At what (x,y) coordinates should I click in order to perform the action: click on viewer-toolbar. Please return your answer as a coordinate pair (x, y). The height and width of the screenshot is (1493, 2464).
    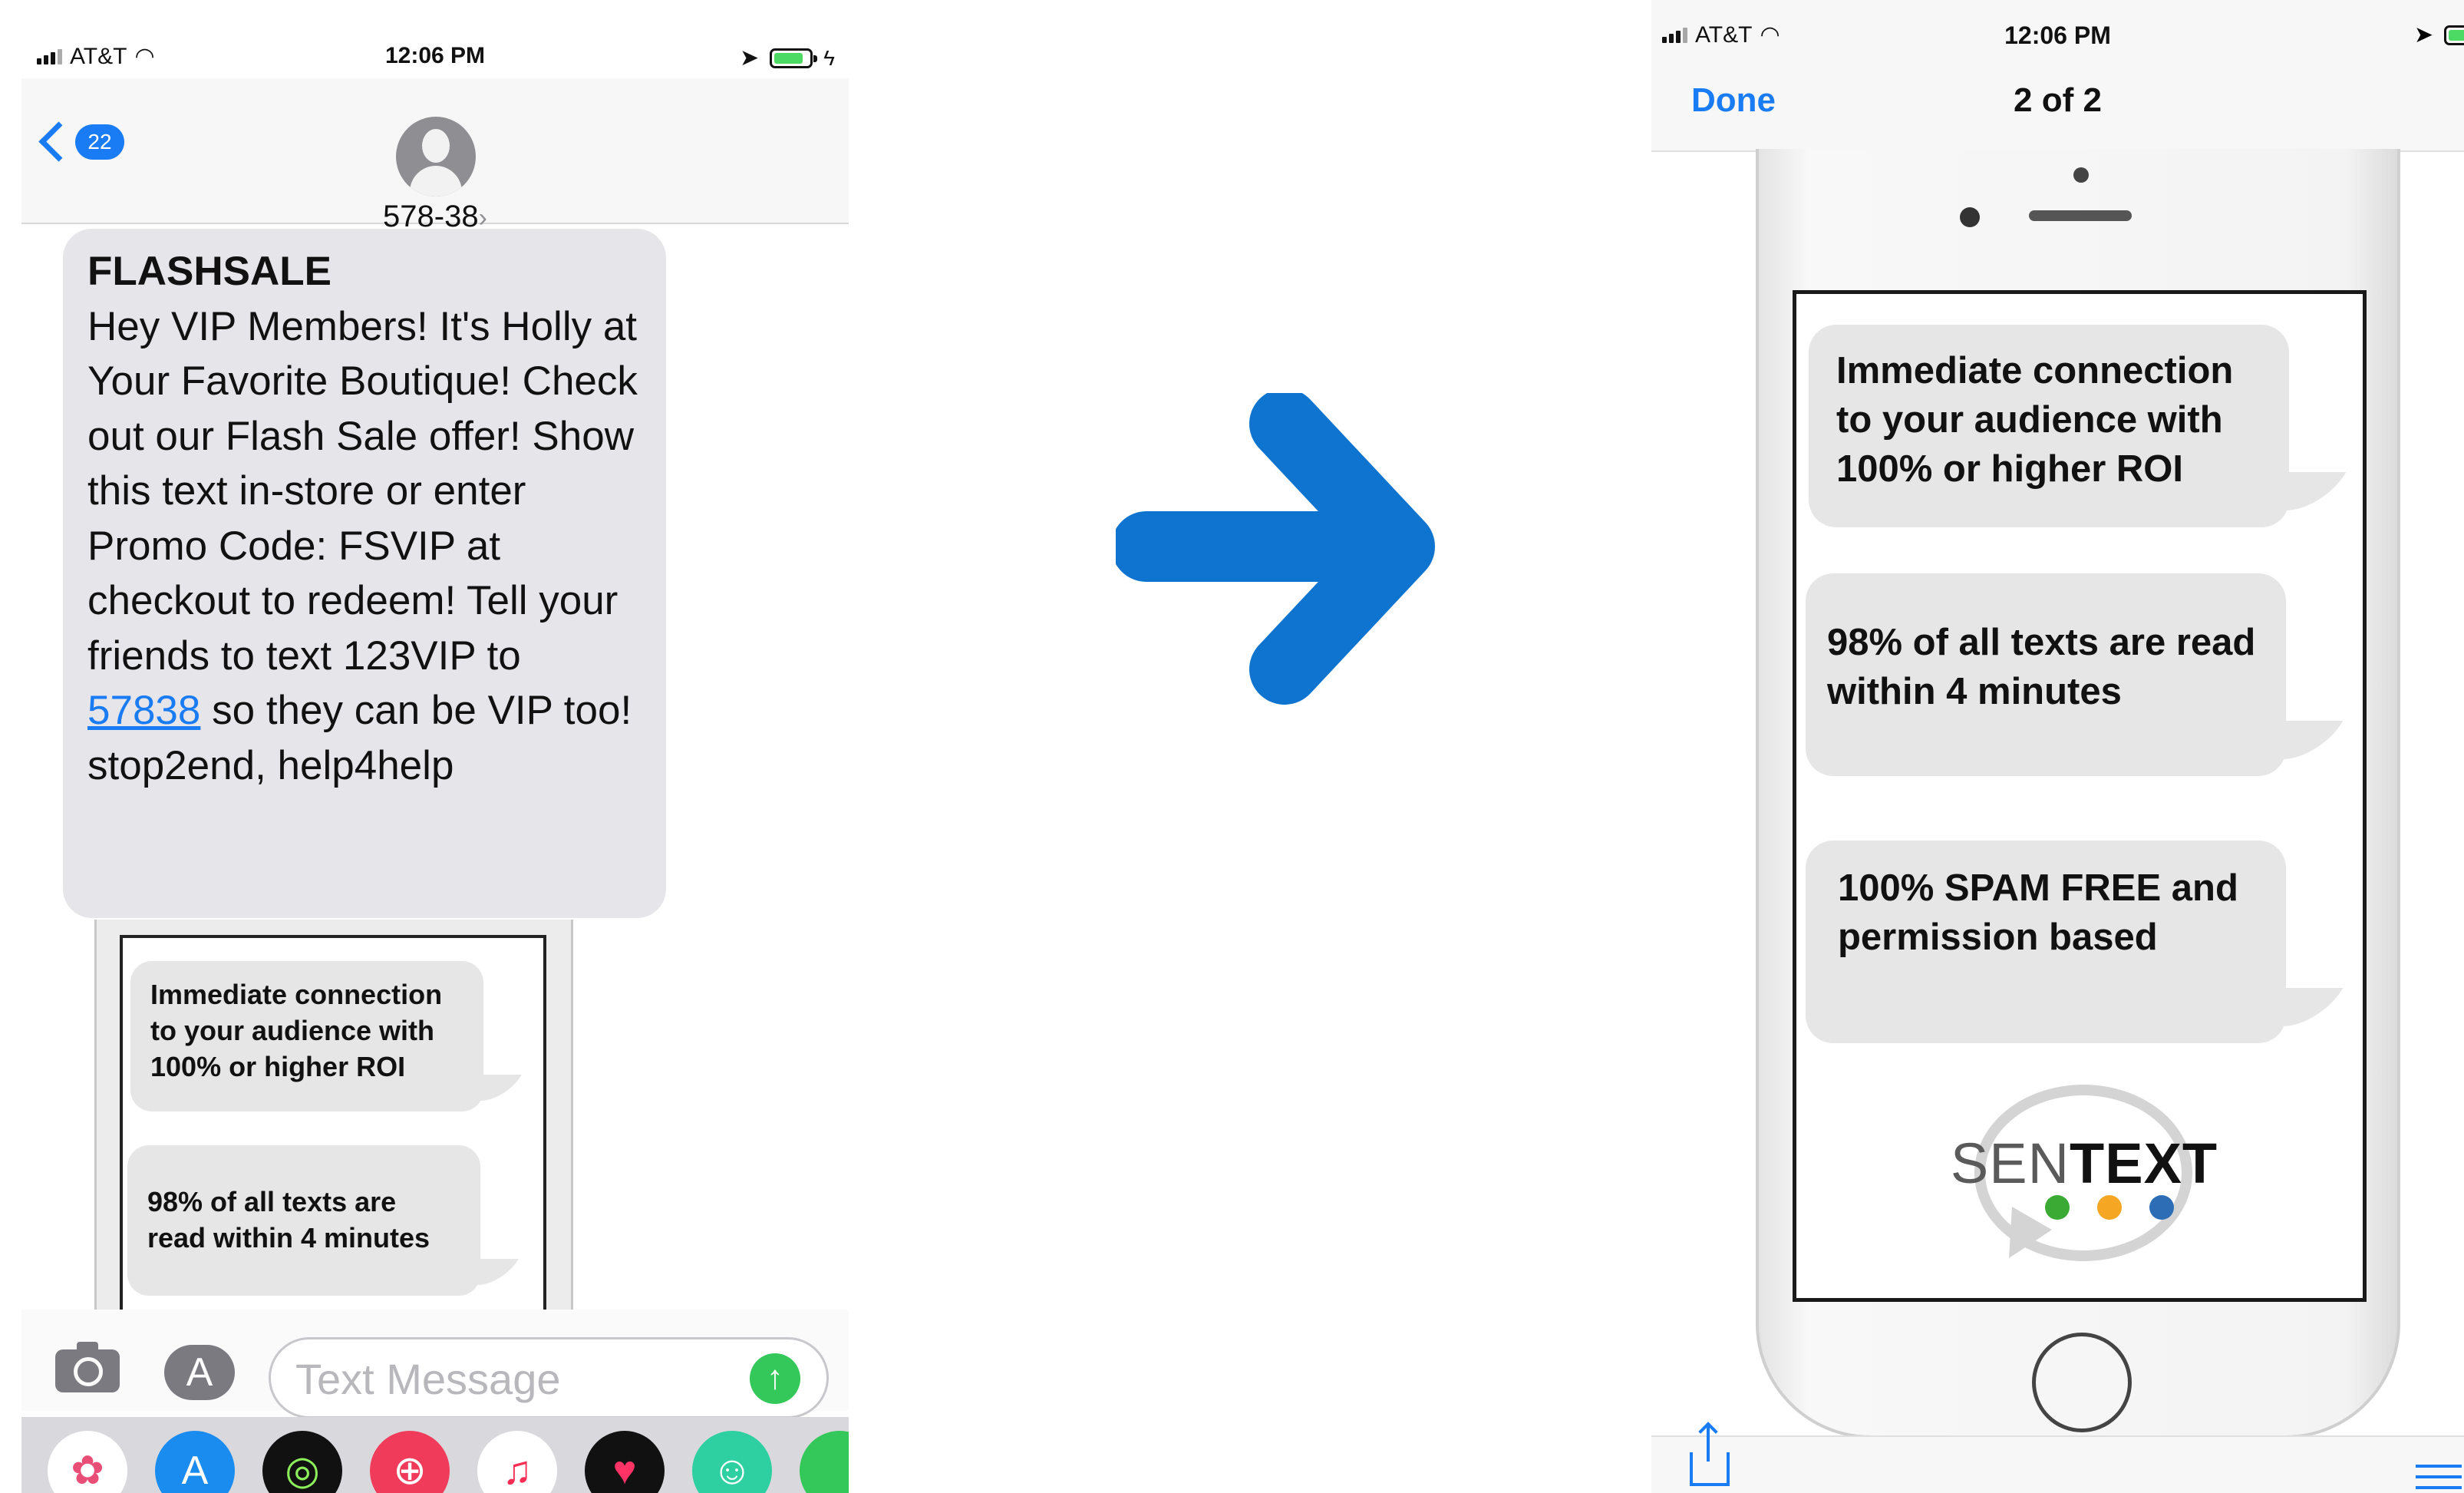
    Looking at the image, I should click on (2057, 1459).